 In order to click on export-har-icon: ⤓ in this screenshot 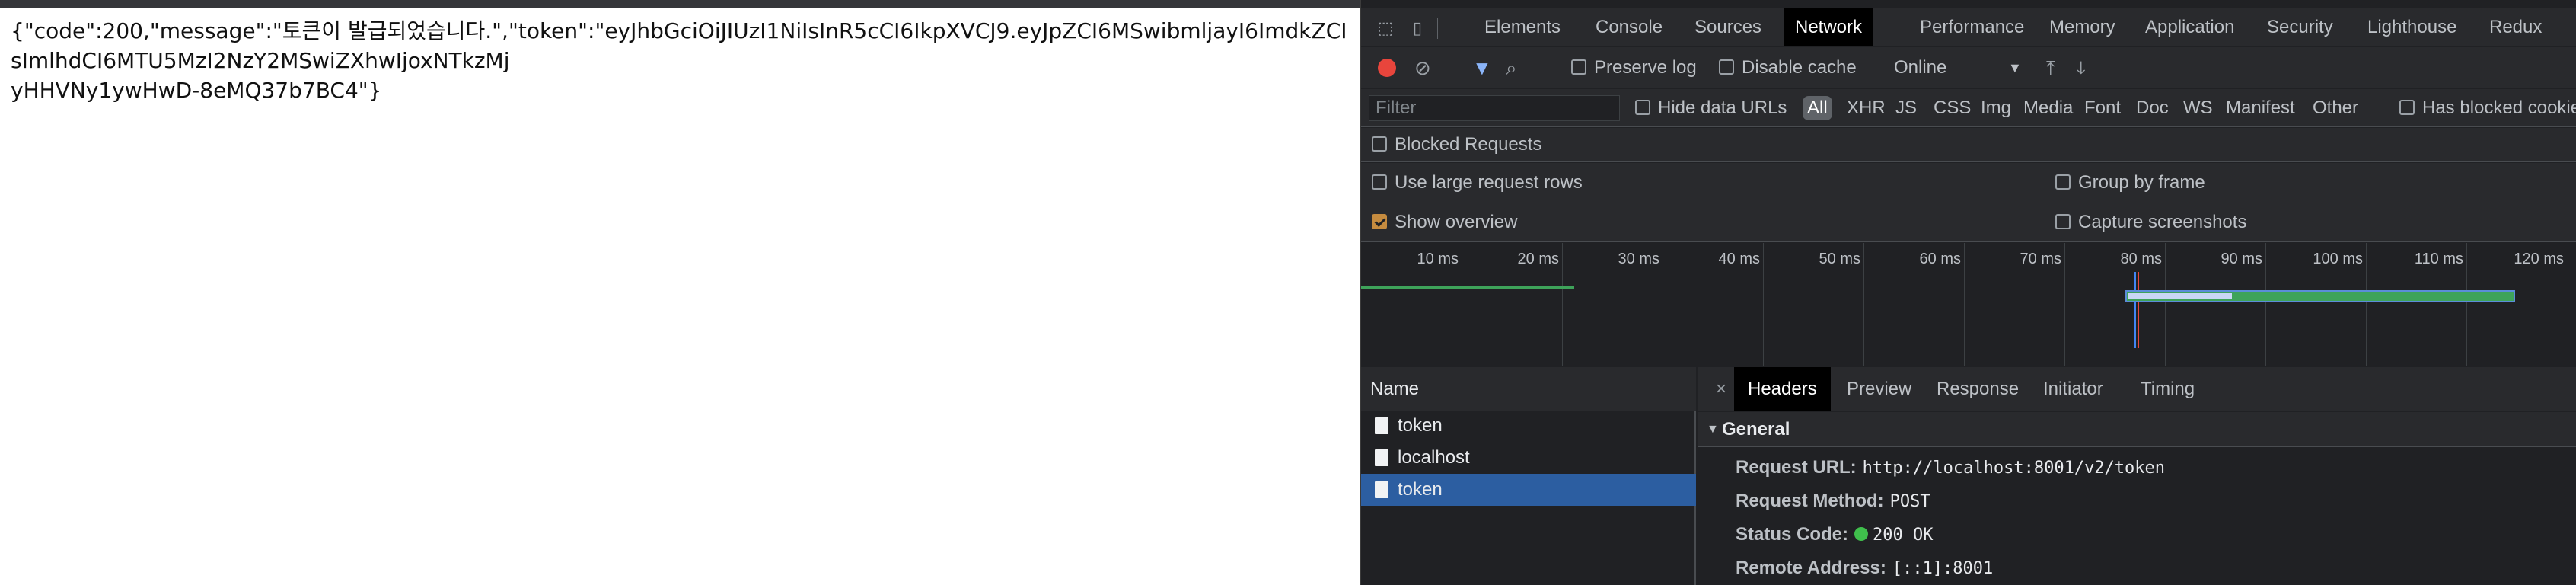, I will do `click(2081, 67)`.